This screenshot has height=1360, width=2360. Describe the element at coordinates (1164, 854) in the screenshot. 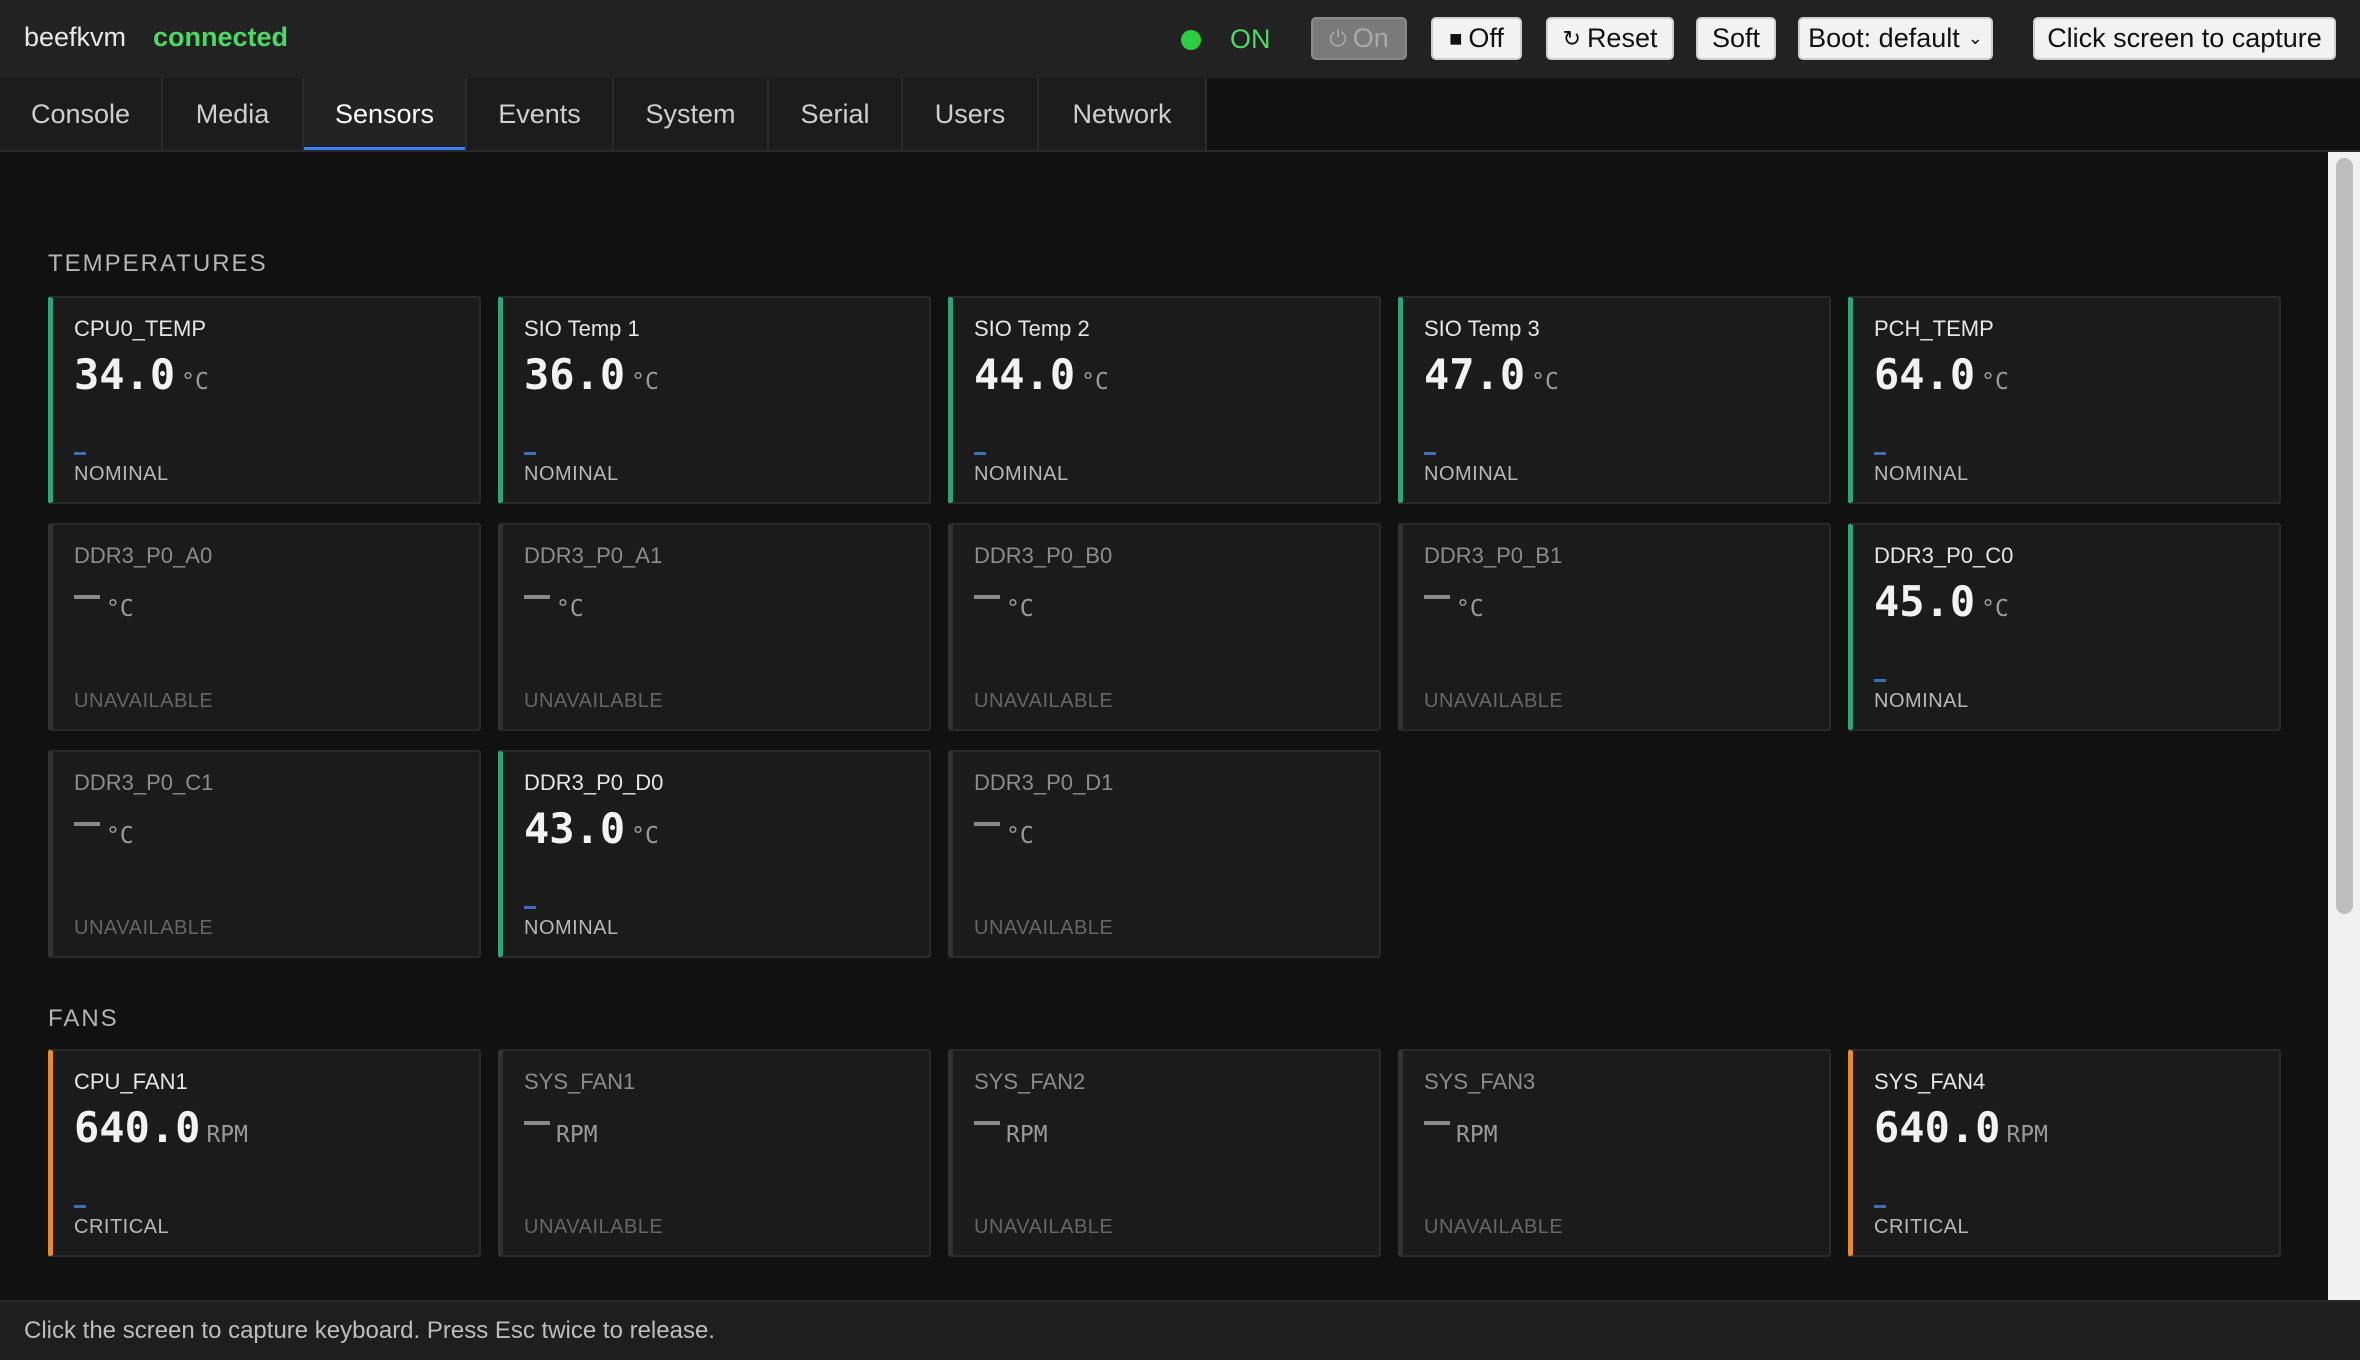

I see `sensor-card: DDR3_P0_D1 °C UNAVAILABLE` at that location.